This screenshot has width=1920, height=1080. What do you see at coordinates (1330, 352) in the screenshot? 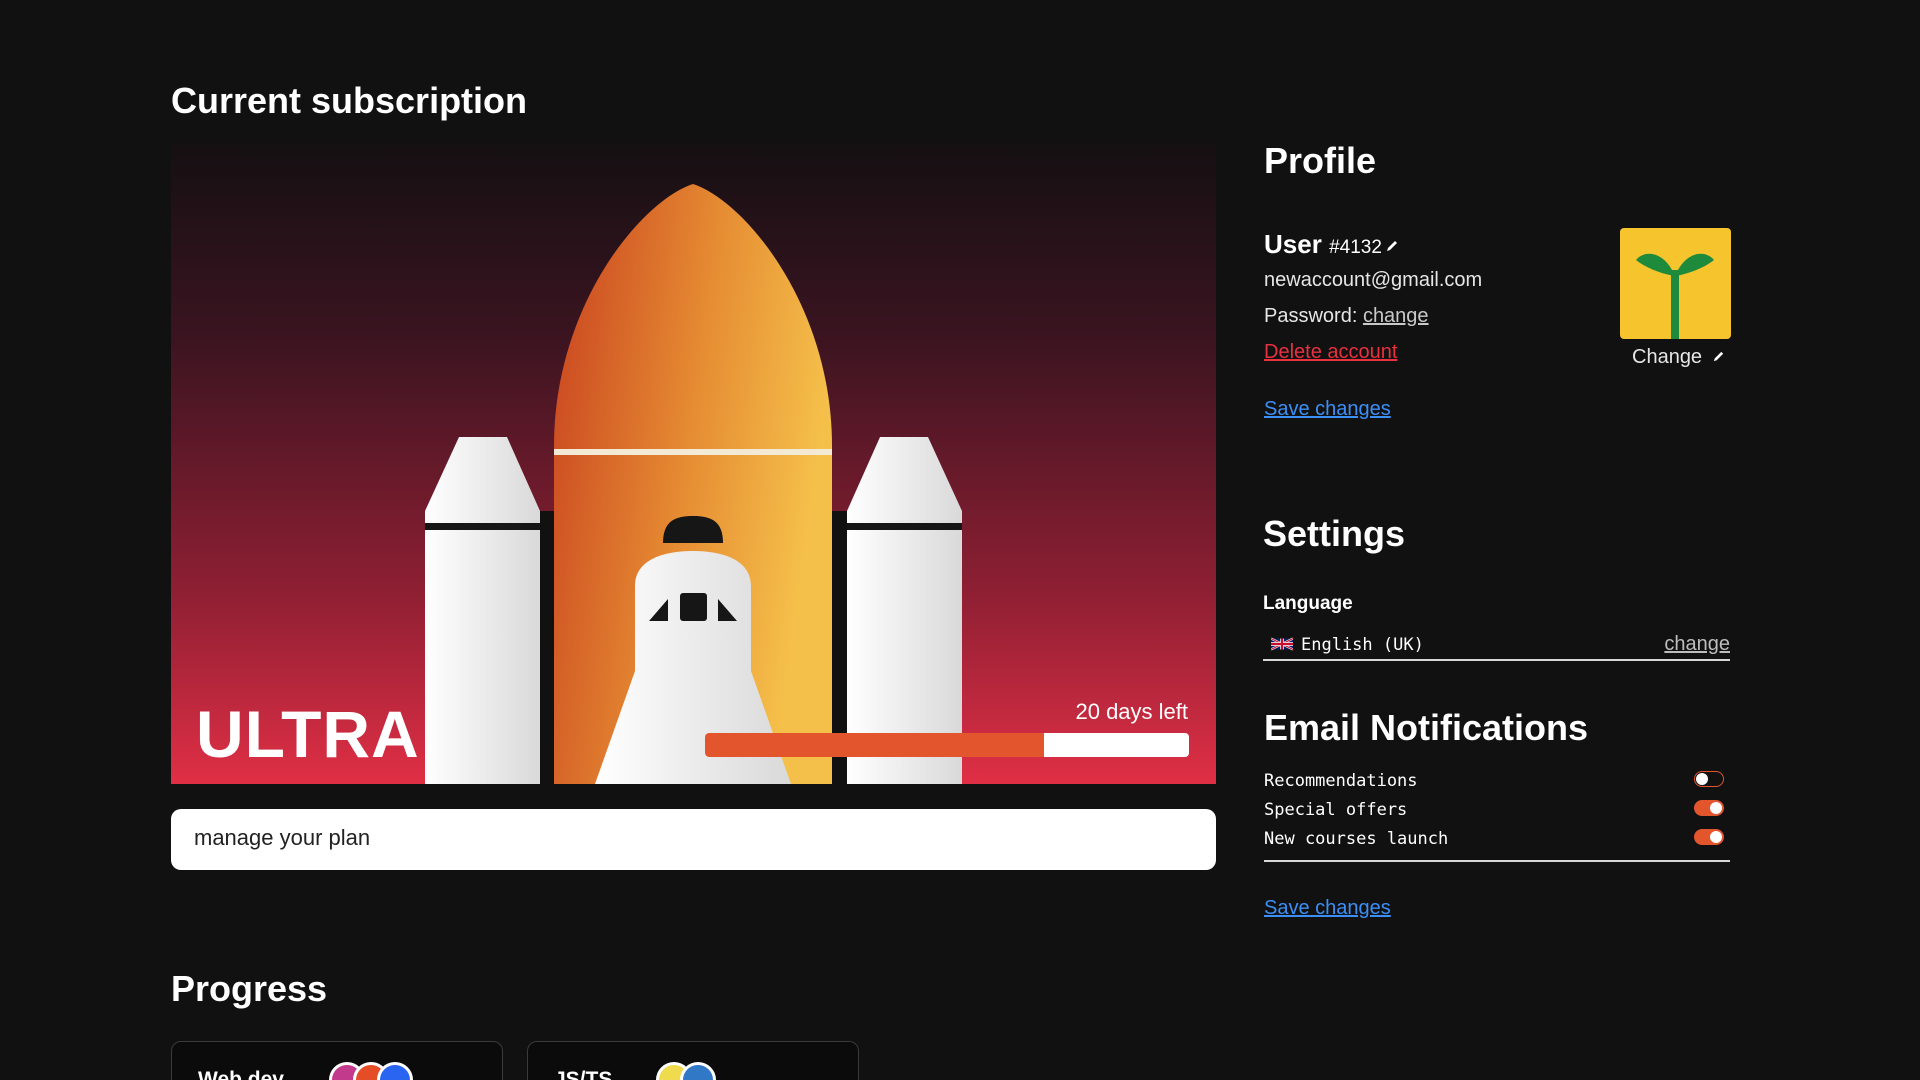
I see `delete-account-link: Delete account` at bounding box center [1330, 352].